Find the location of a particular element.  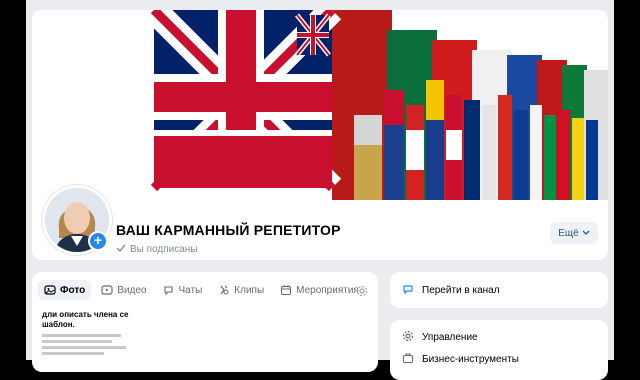

tab-photo: Фото is located at coordinates (65, 290).